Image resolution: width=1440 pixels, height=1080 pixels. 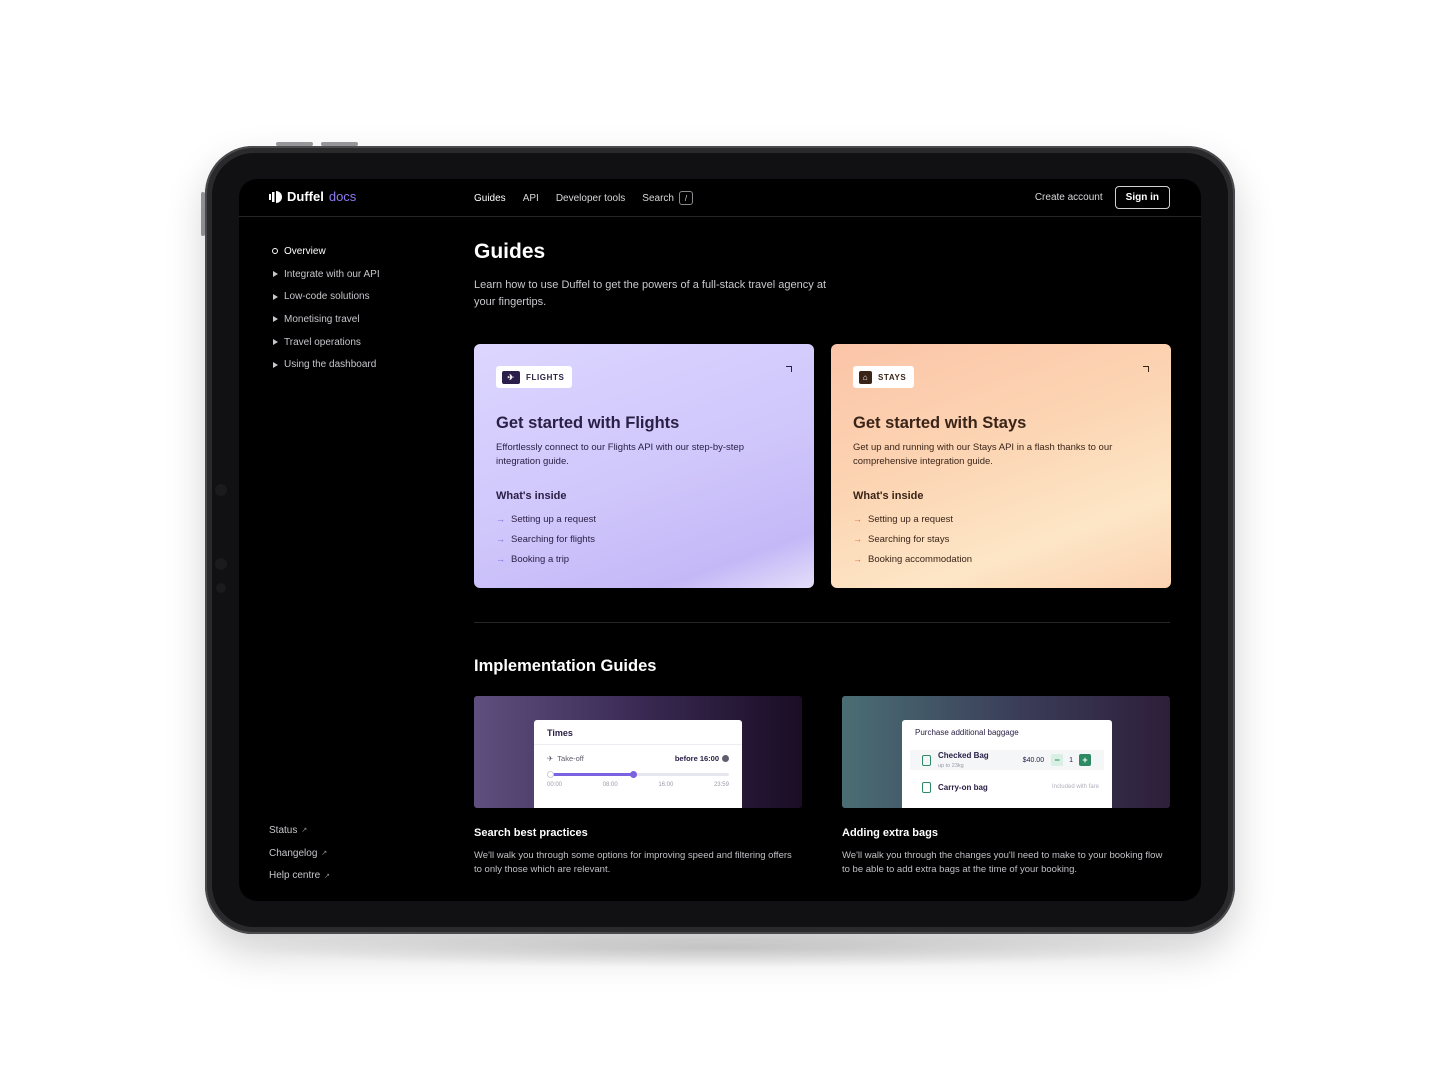 What do you see at coordinates (490, 198) in the screenshot?
I see `nav-guides: Guides` at bounding box center [490, 198].